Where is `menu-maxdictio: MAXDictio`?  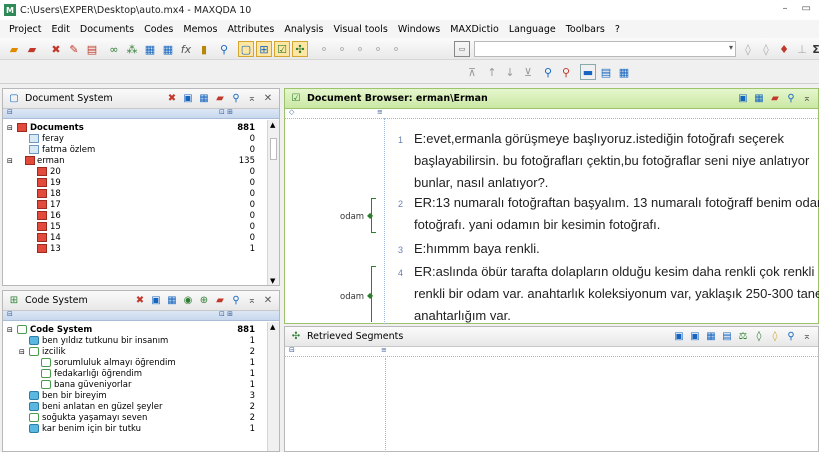 menu-maxdictio: MAXDictio is located at coordinates (474, 29).